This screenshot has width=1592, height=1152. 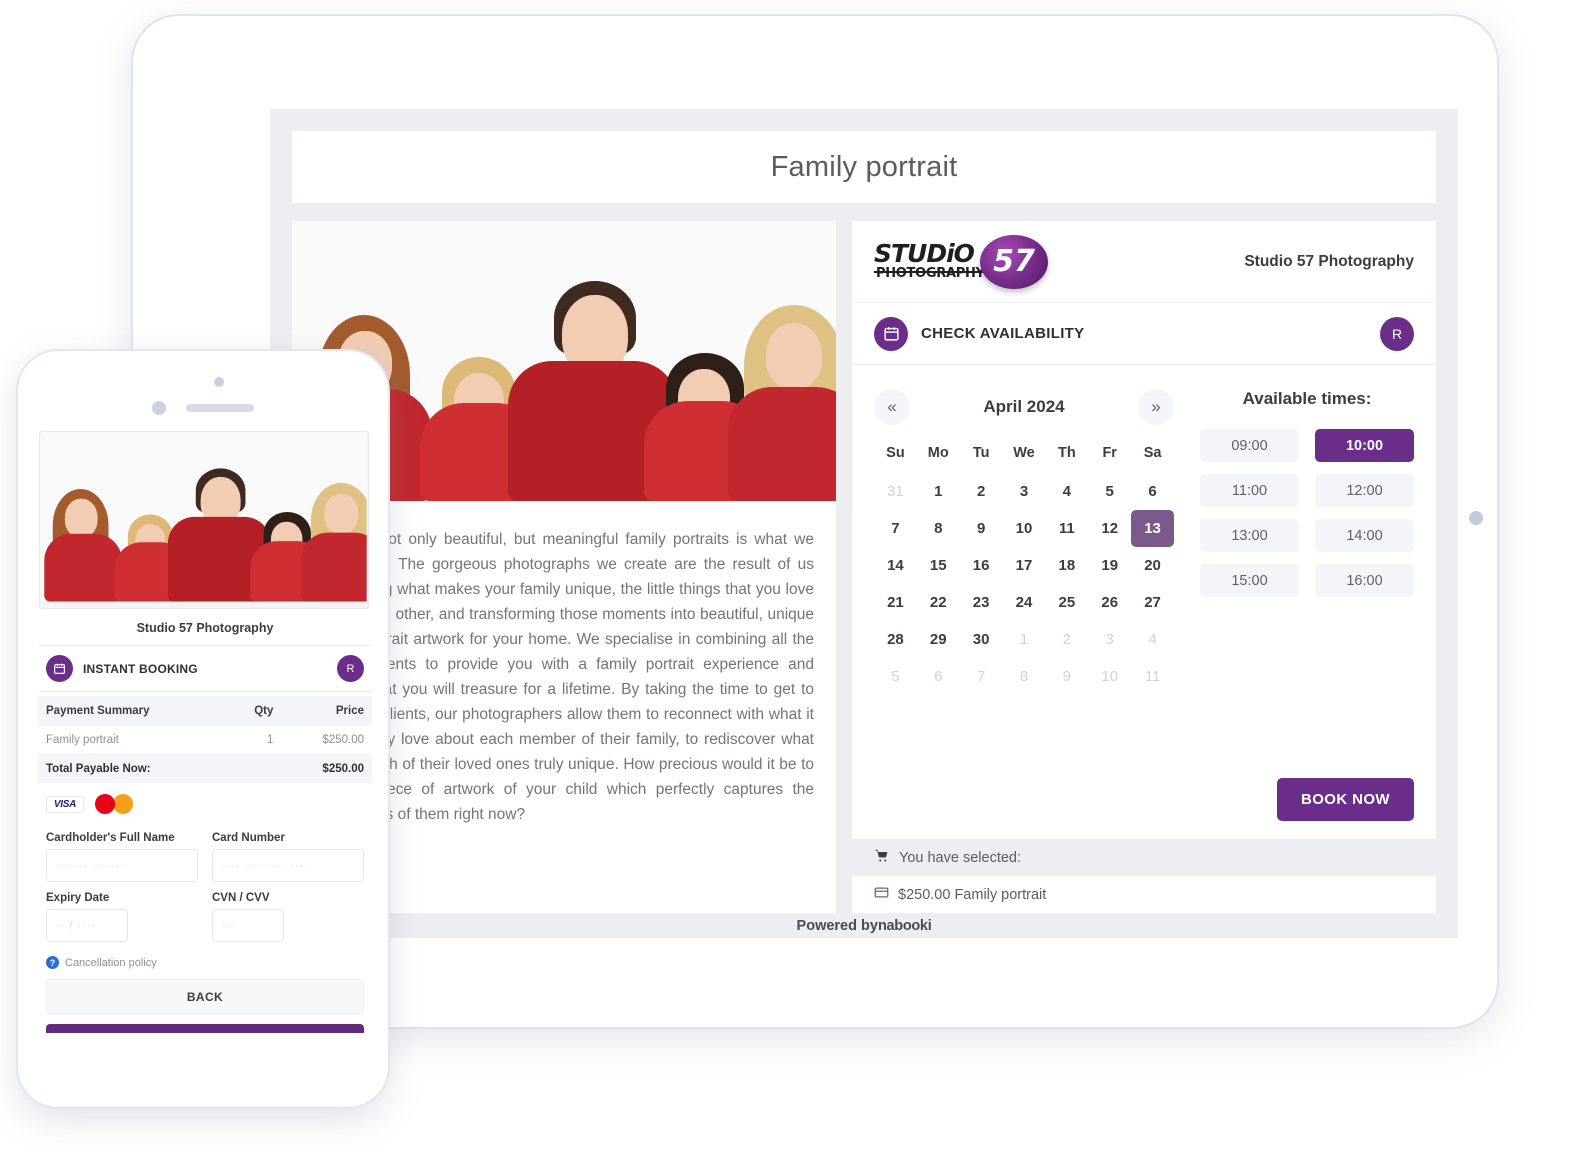 I want to click on calendar-day: 25, so click(x=1066, y=602).